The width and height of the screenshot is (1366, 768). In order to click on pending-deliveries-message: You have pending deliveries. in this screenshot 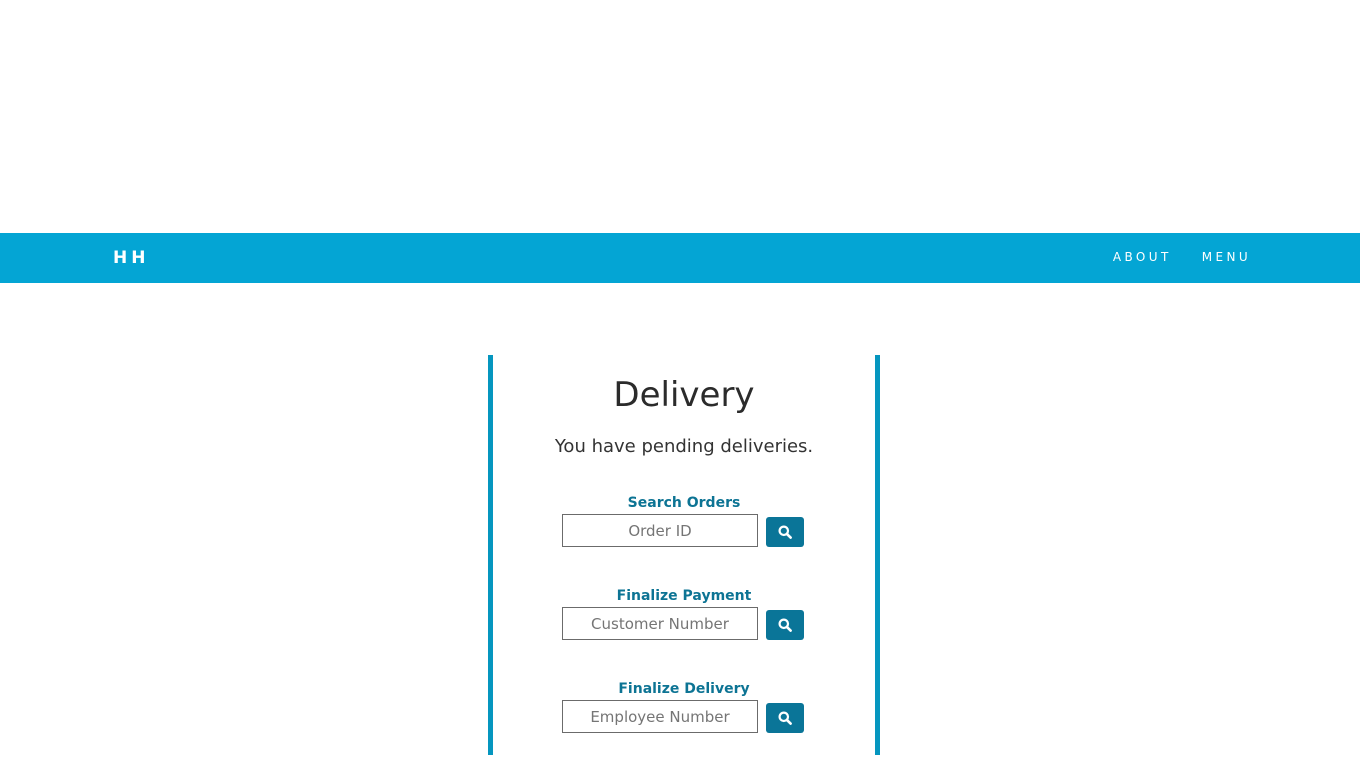, I will do `click(684, 446)`.